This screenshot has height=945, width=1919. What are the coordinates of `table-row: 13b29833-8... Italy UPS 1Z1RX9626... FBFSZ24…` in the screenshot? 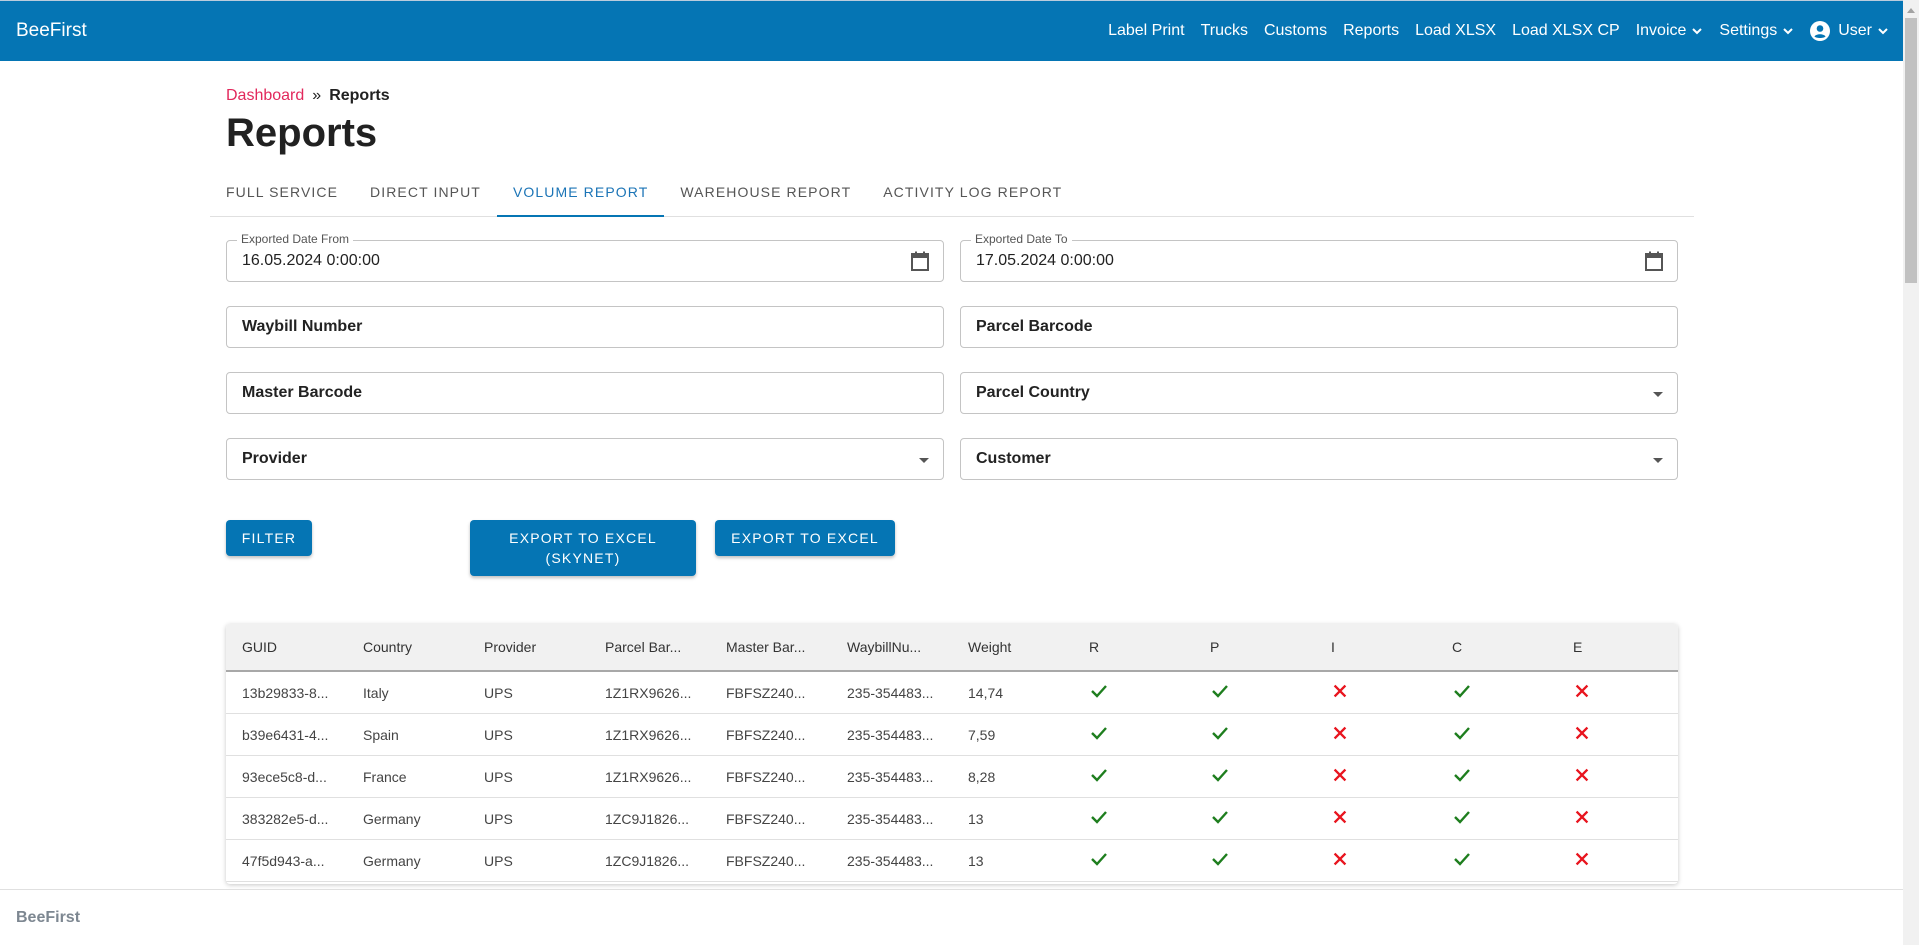 It's located at (952, 693).